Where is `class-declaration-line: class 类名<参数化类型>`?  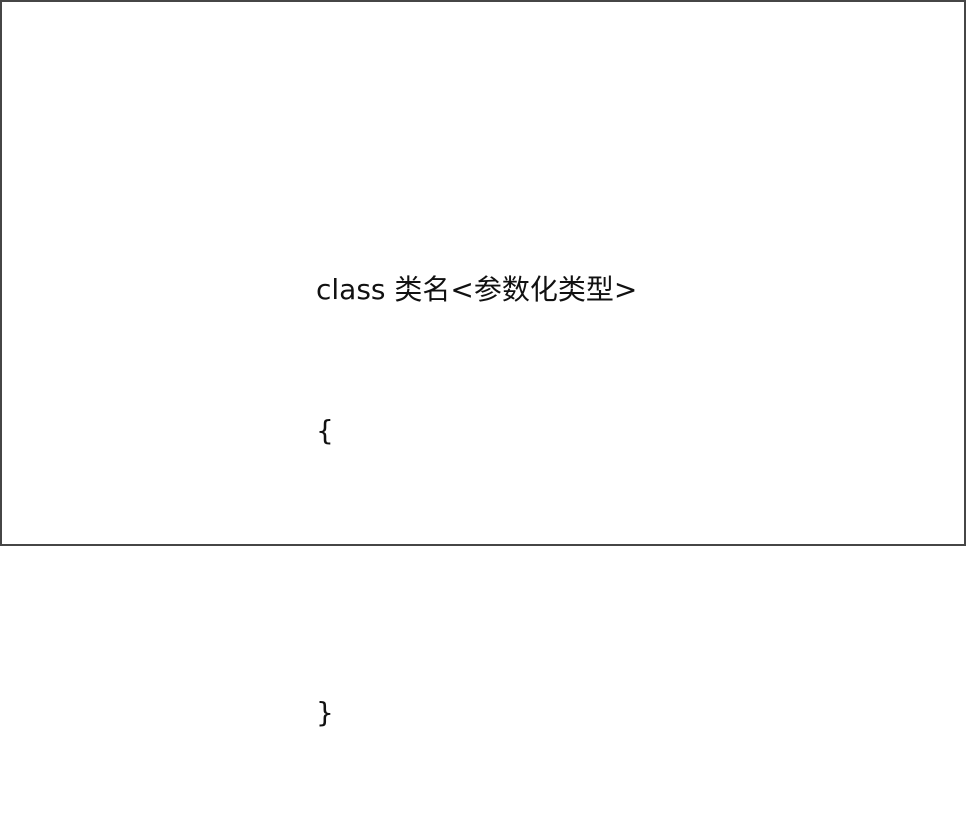
class-declaration-line: class 类名<参数化类型> is located at coordinates (477, 289).